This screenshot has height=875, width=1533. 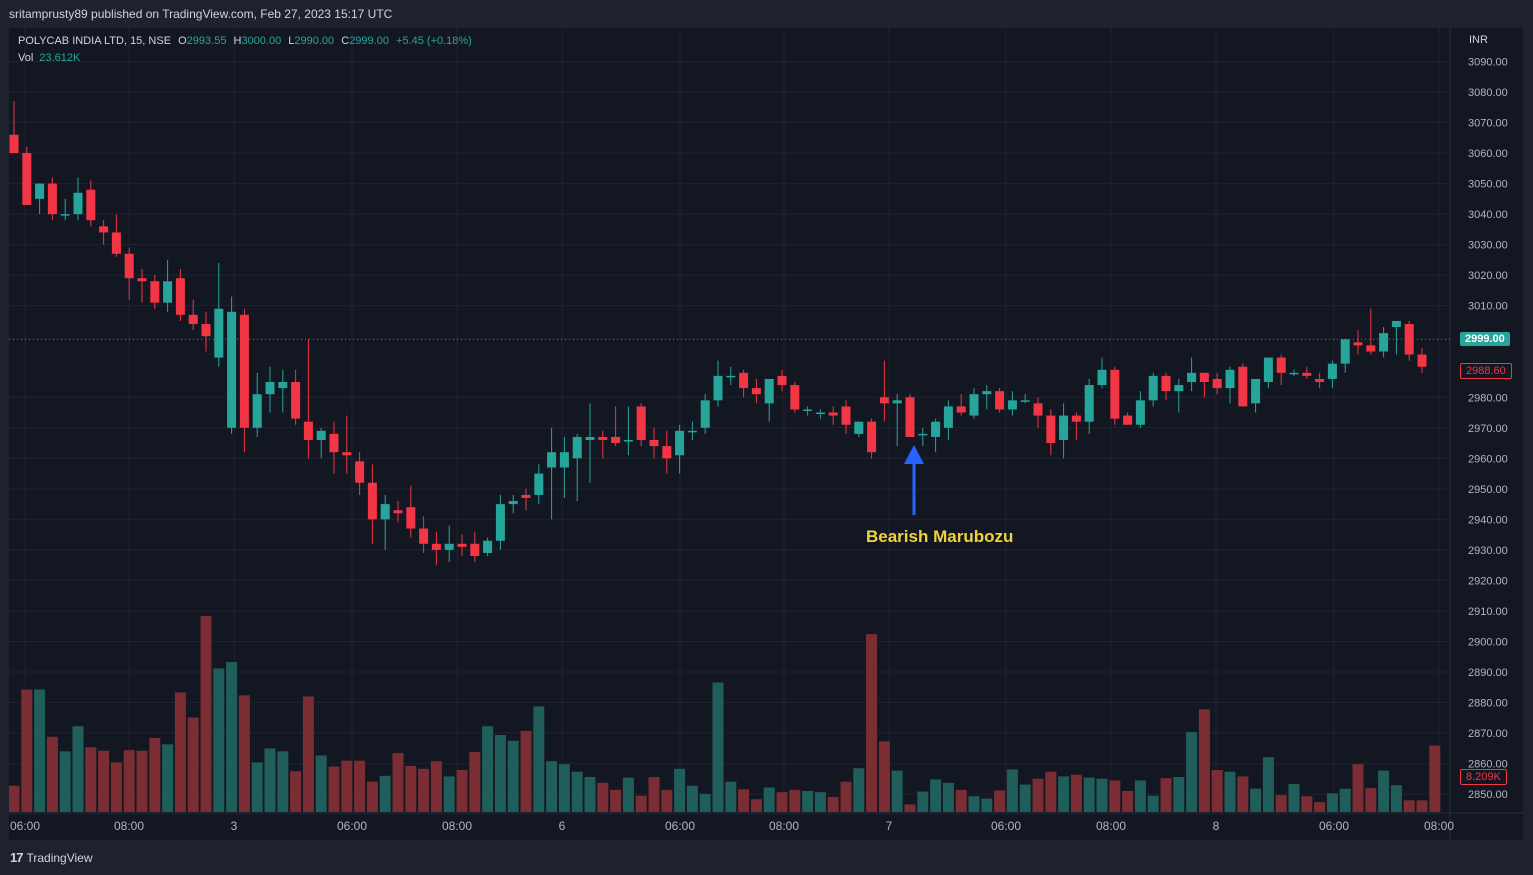 I want to click on time-tick-label: 3, so click(x=234, y=826).